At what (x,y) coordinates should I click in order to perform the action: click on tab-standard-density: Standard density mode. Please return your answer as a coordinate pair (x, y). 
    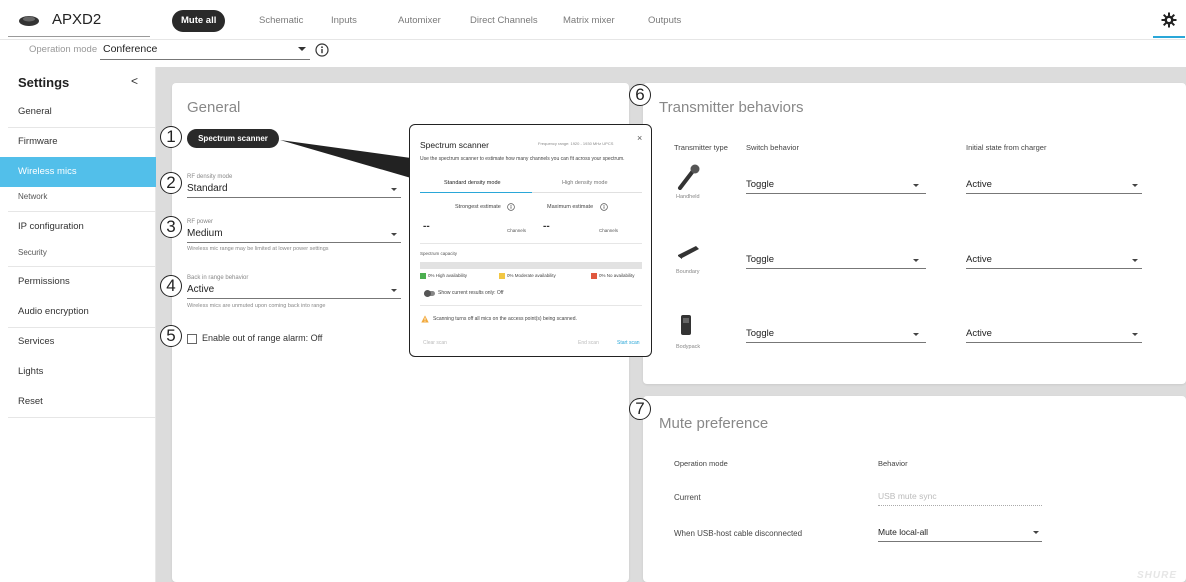
    Looking at the image, I should click on (472, 183).